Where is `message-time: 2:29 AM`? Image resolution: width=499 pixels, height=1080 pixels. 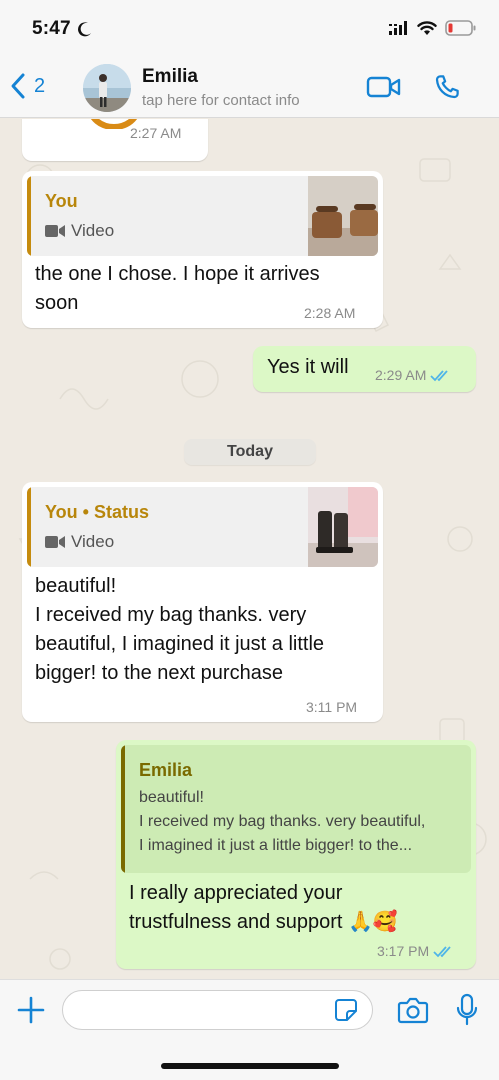
message-time: 2:29 AM is located at coordinates (413, 375).